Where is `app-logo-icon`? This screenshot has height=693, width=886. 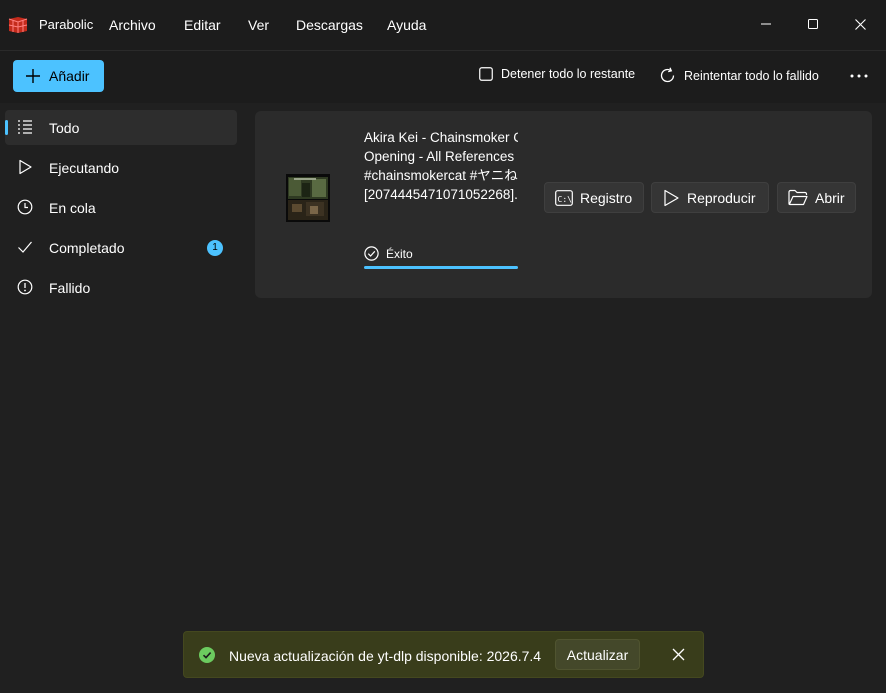
app-logo-icon is located at coordinates (18, 25).